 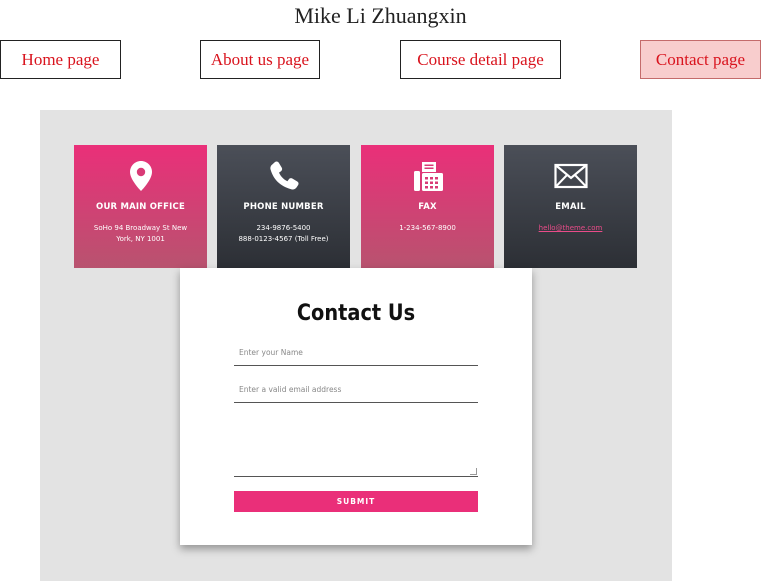 What do you see at coordinates (356, 394) in the screenshot?
I see `email-input: Enter a valid email address` at bounding box center [356, 394].